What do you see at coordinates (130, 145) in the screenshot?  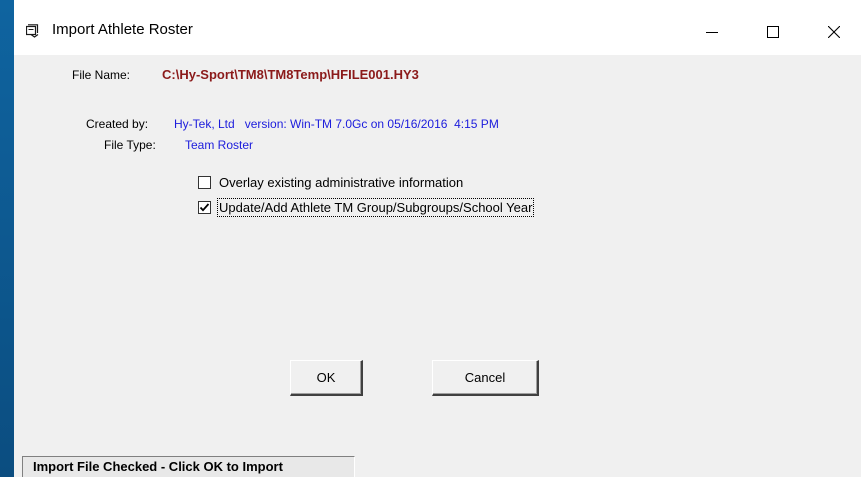 I see `file-type-label: File Type:` at bounding box center [130, 145].